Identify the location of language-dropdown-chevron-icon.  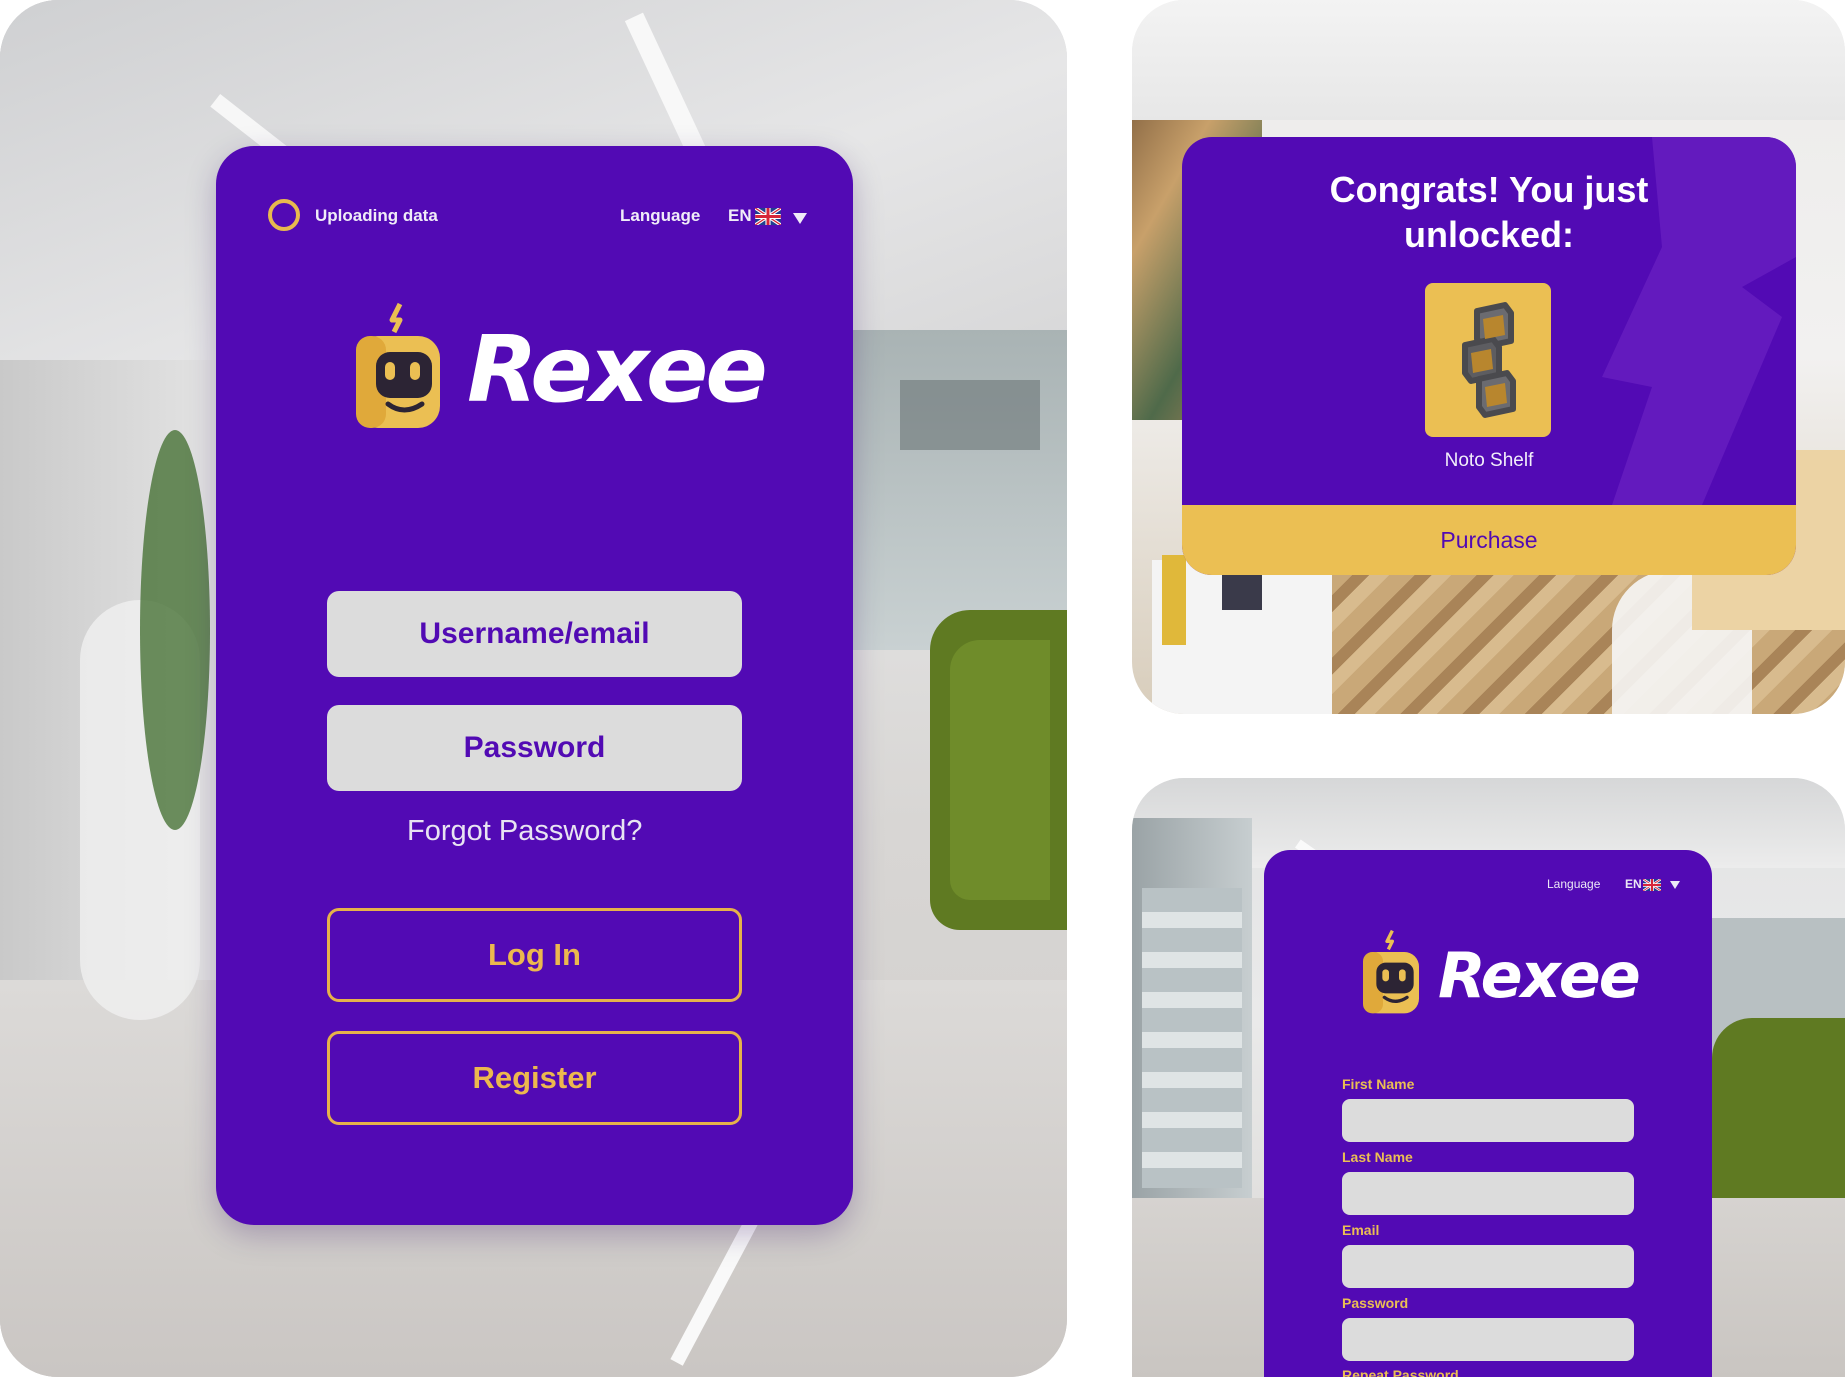
(800, 218).